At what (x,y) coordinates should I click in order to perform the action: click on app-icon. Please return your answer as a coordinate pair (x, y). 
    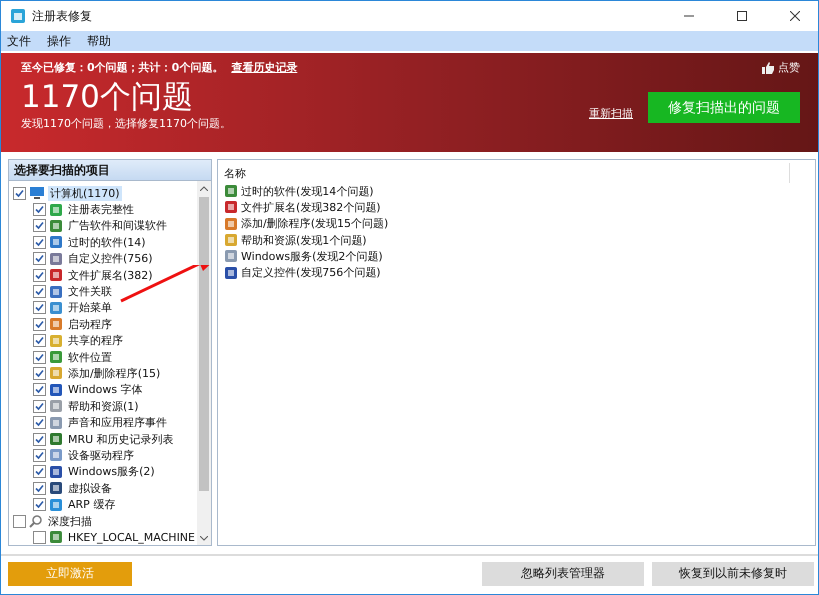
    Looking at the image, I should click on (18, 16).